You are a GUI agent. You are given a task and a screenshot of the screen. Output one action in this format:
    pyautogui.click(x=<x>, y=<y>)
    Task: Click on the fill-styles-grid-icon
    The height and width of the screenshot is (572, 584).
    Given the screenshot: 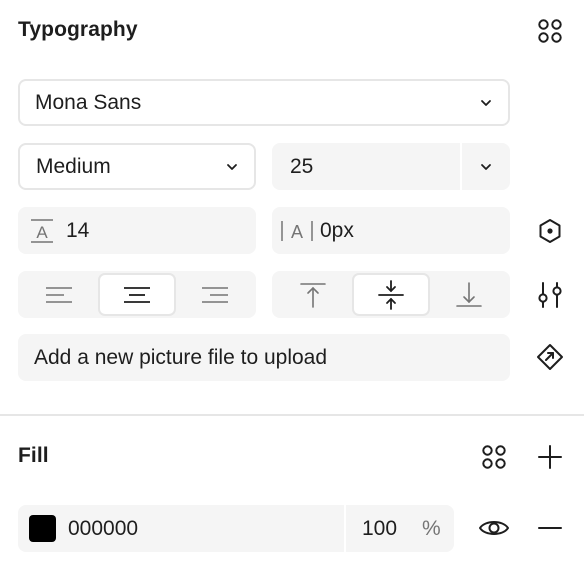 What is the action you would take?
    pyautogui.click(x=494, y=457)
    